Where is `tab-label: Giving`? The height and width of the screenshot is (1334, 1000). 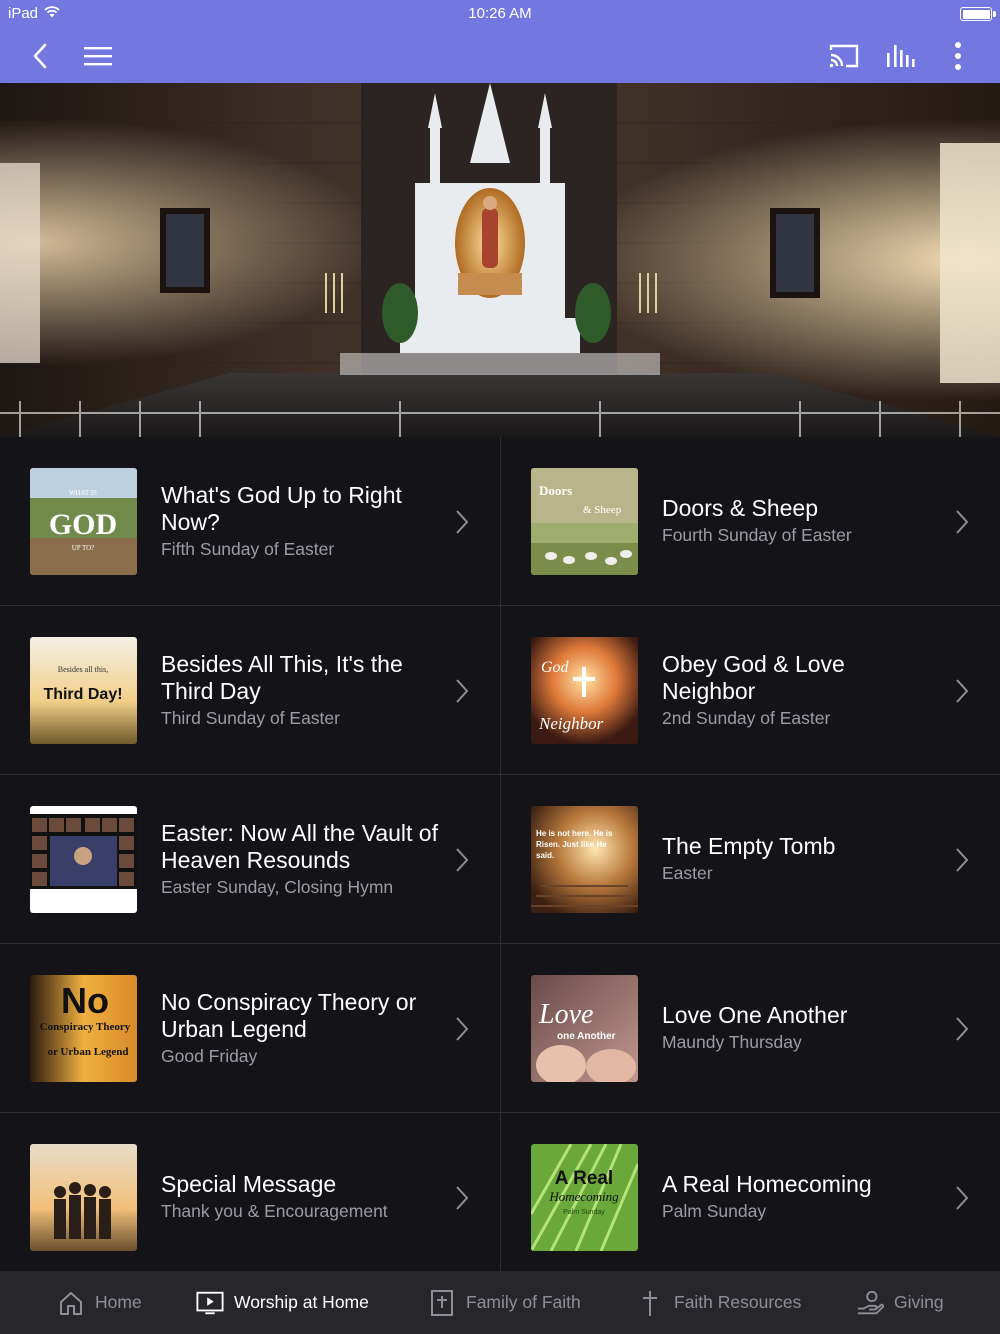
tab-label: Giving is located at coordinates (919, 1302).